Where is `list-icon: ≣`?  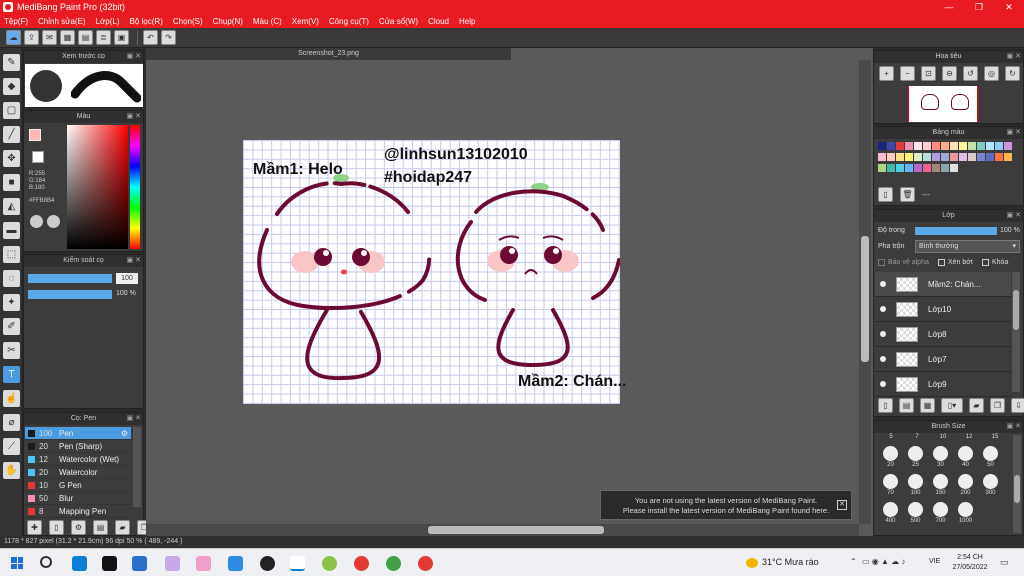
list-icon: ≣ is located at coordinates (103, 37).